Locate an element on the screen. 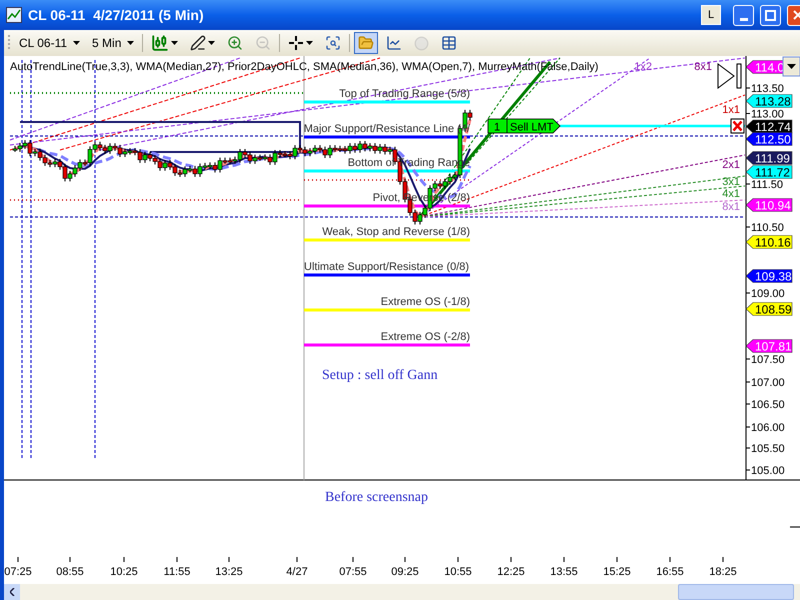 Image resolution: width=800 pixels, height=600 pixels. time-axis-label: 4/27 is located at coordinates (297, 572).